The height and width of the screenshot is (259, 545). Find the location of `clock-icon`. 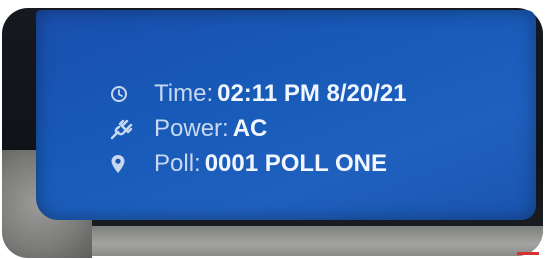

clock-icon is located at coordinates (123, 94).